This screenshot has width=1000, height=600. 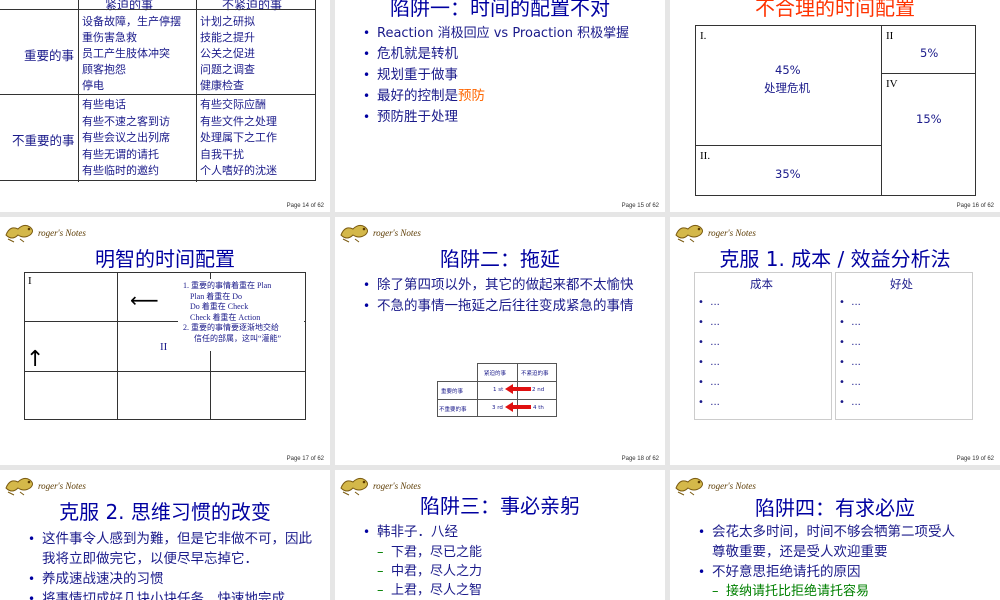 I want to click on bullet-text: 最好的控制是, so click(x=417, y=96).